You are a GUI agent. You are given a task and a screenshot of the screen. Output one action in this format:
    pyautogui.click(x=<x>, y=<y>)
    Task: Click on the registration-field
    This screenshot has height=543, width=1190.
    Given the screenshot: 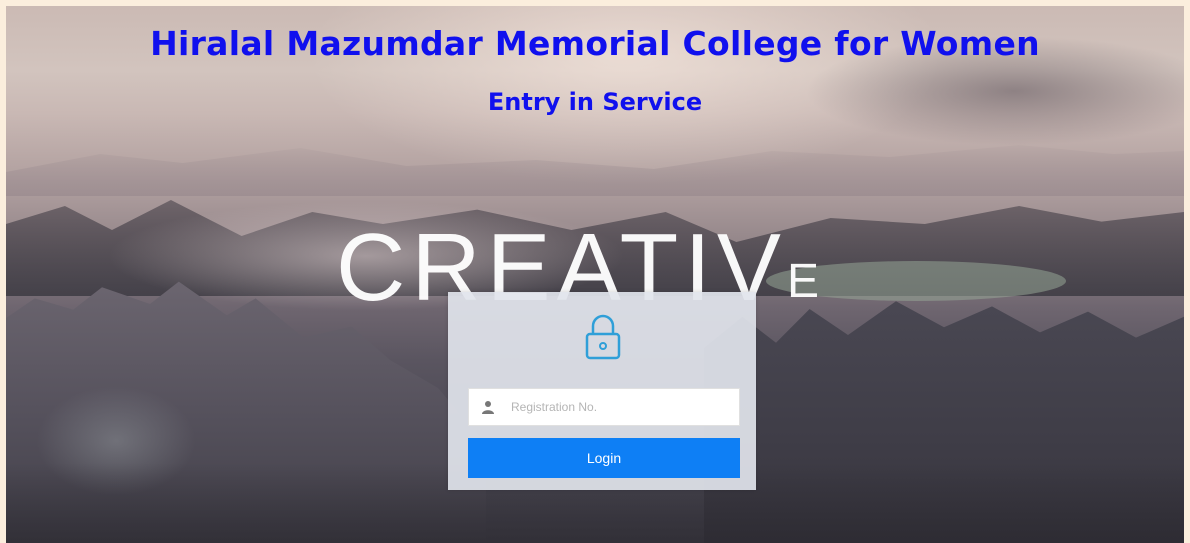 What is the action you would take?
    pyautogui.click(x=604, y=407)
    